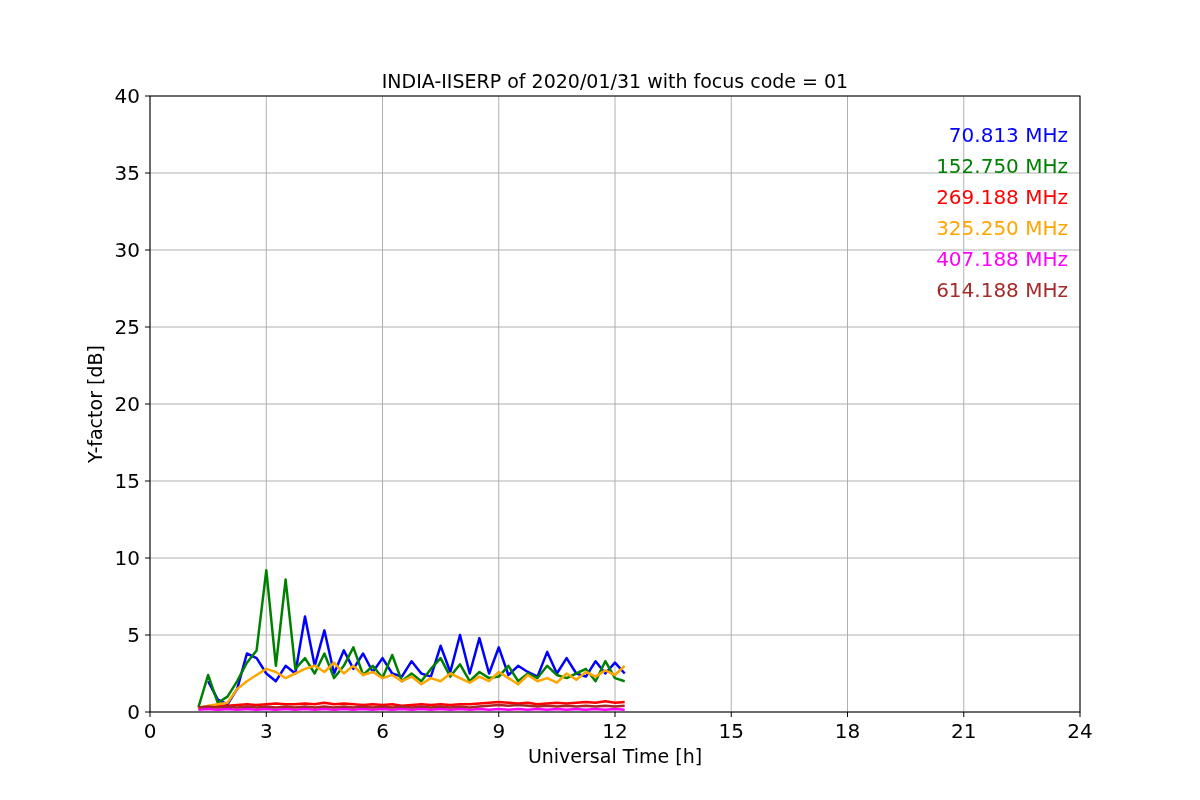  I want to click on y-tick-label: 25, so click(127, 327).